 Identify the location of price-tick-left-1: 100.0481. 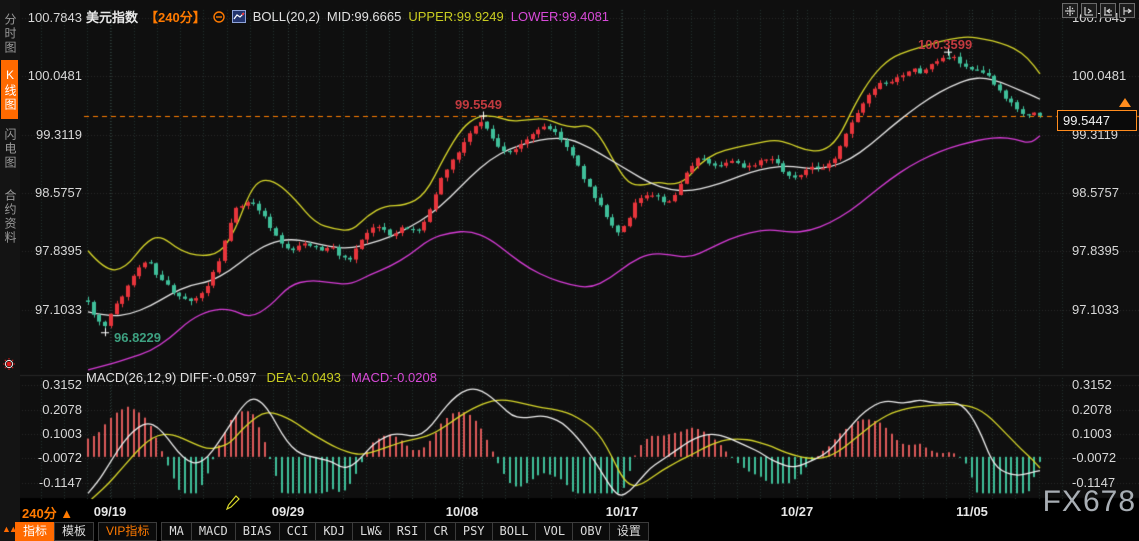
(54, 75).